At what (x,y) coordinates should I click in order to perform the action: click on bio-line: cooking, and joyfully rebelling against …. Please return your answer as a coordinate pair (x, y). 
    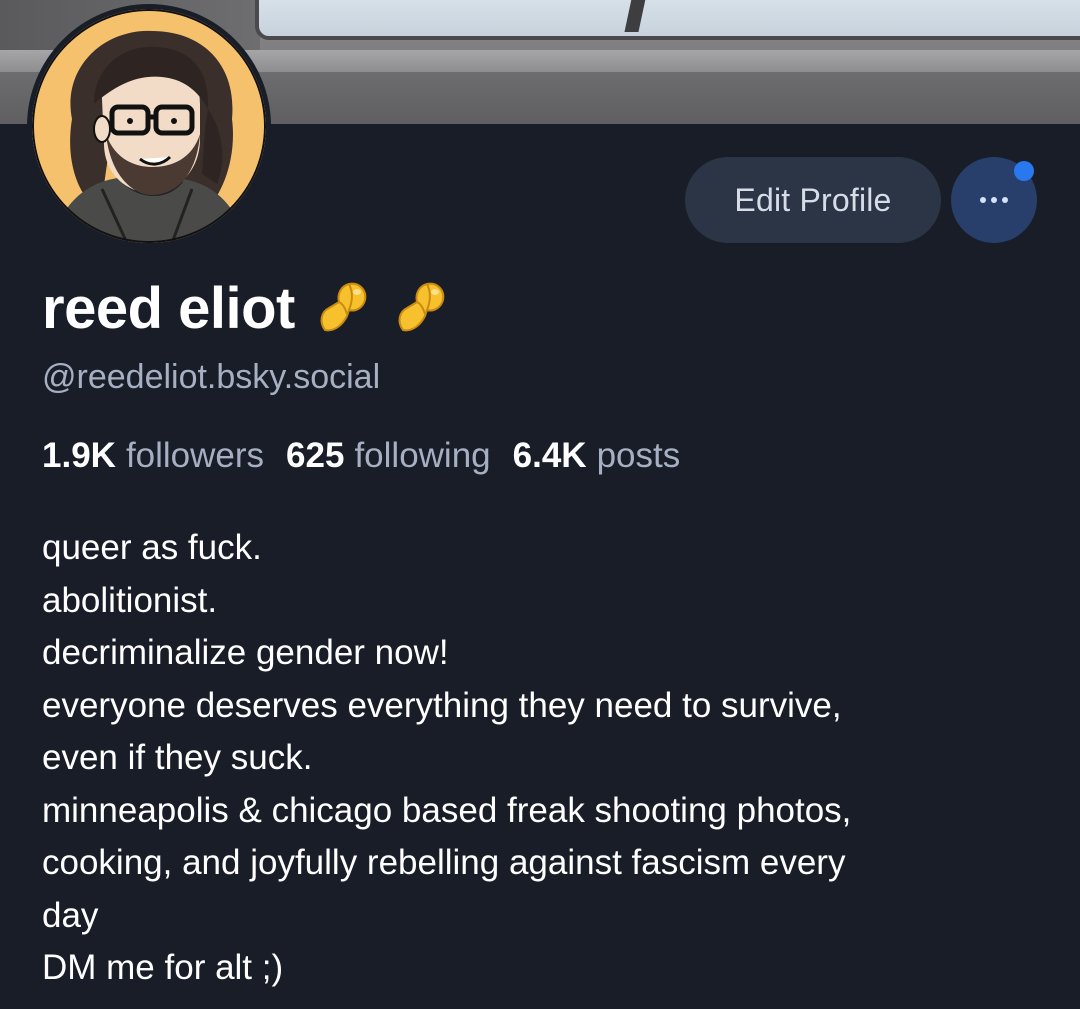
    Looking at the image, I should click on (444, 862).